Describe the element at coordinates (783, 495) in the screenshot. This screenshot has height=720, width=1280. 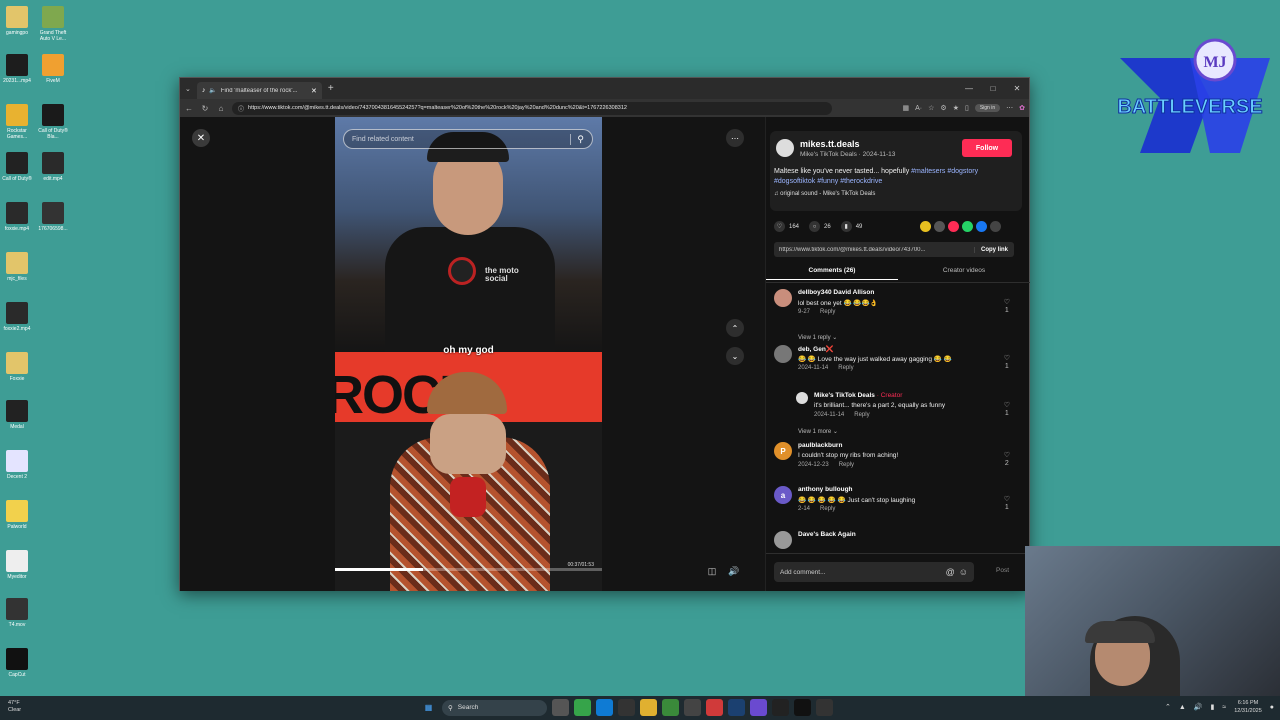
I see `commenter-avatar: a` at that location.